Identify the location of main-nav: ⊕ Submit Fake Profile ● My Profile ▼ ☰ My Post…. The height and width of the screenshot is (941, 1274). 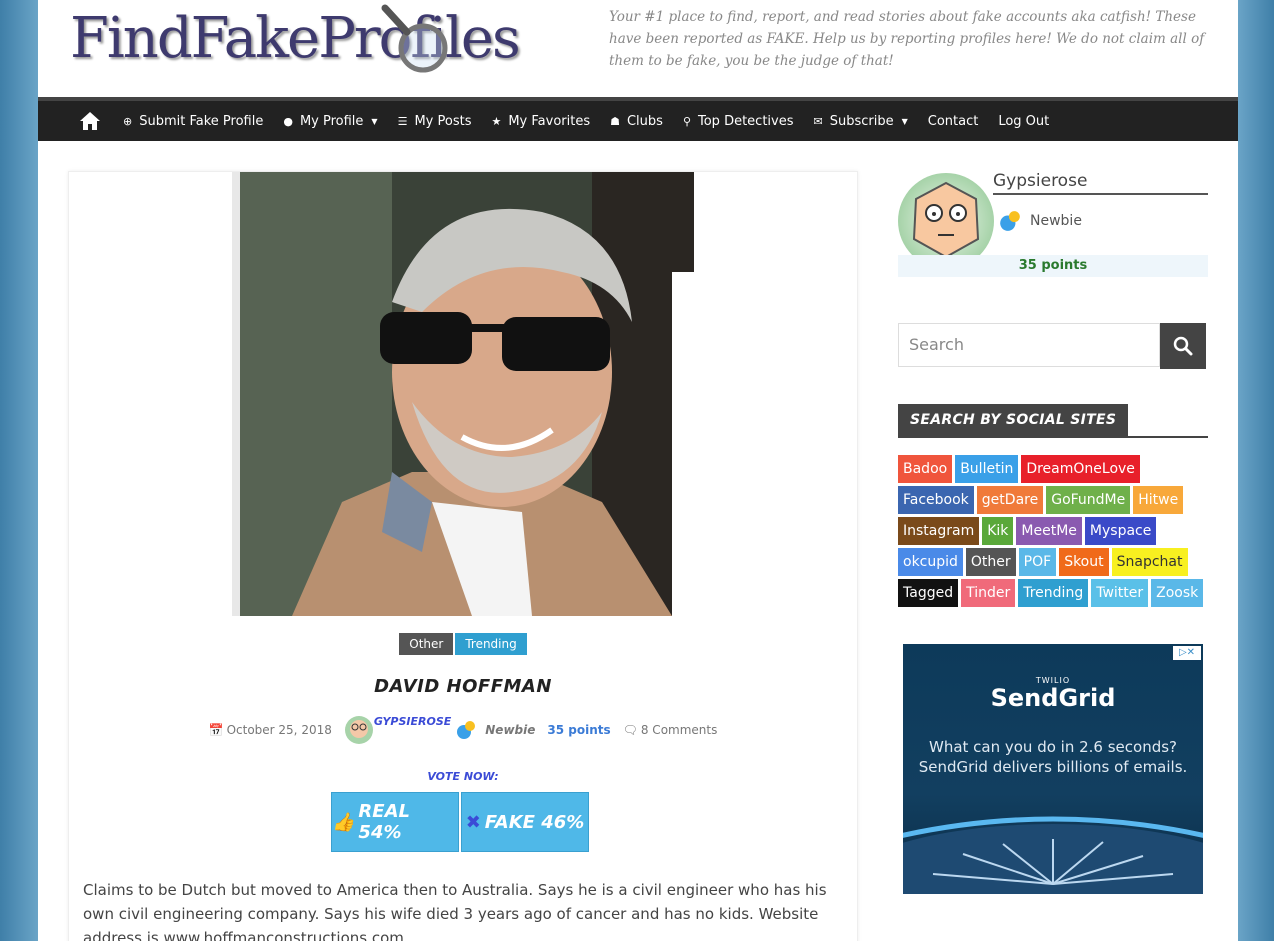
(638, 119).